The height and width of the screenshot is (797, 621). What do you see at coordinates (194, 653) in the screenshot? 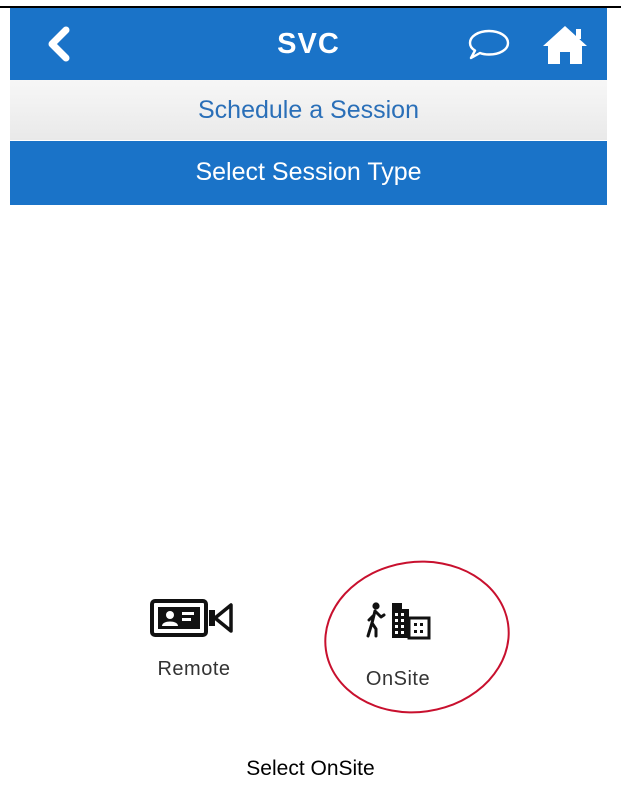
I see `remote-session-option: Remote` at bounding box center [194, 653].